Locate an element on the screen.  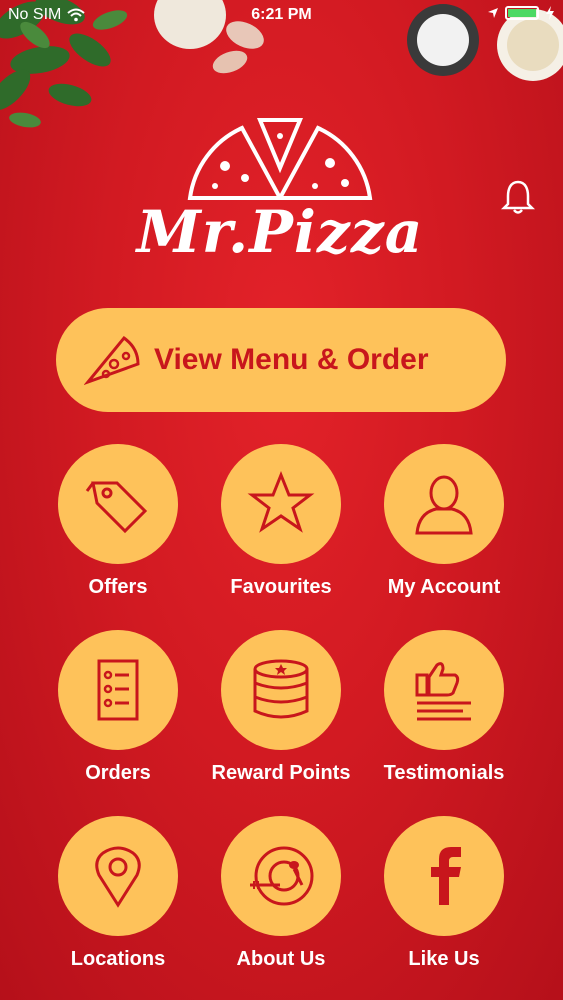
plate-fork-spoon-icon is located at coordinates (282, 876).